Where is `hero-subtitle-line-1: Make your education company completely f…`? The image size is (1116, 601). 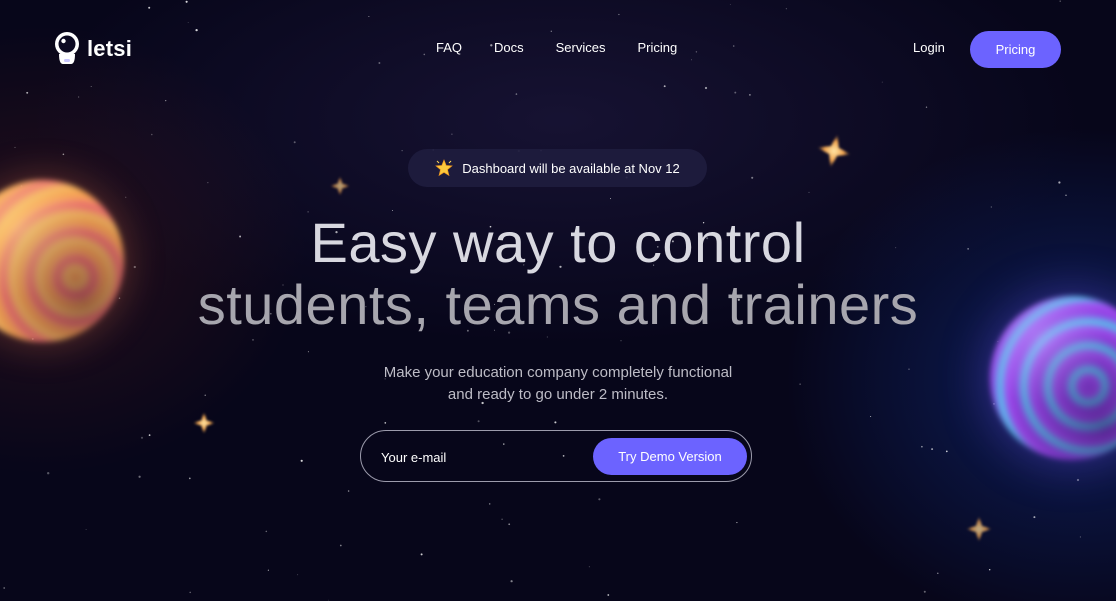 hero-subtitle-line-1: Make your education company completely f… is located at coordinates (558, 372).